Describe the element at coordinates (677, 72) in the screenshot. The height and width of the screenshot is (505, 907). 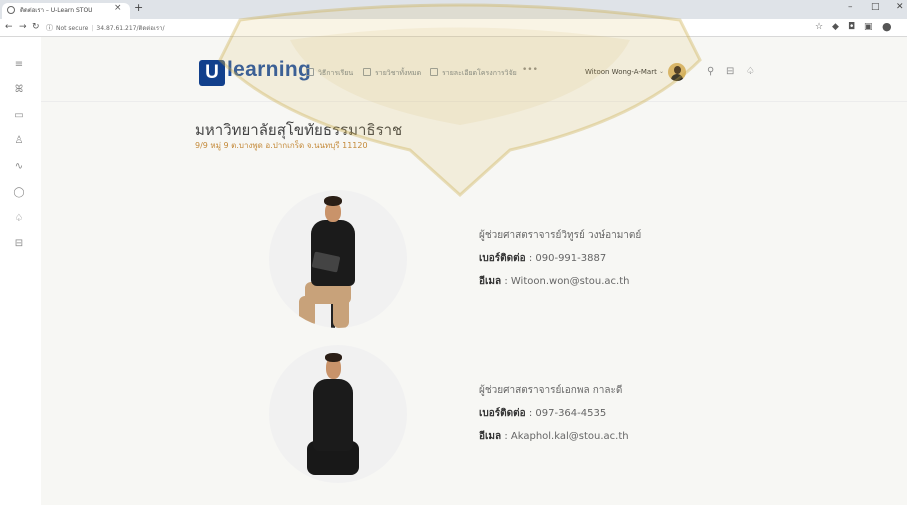
I see `avatar` at that location.